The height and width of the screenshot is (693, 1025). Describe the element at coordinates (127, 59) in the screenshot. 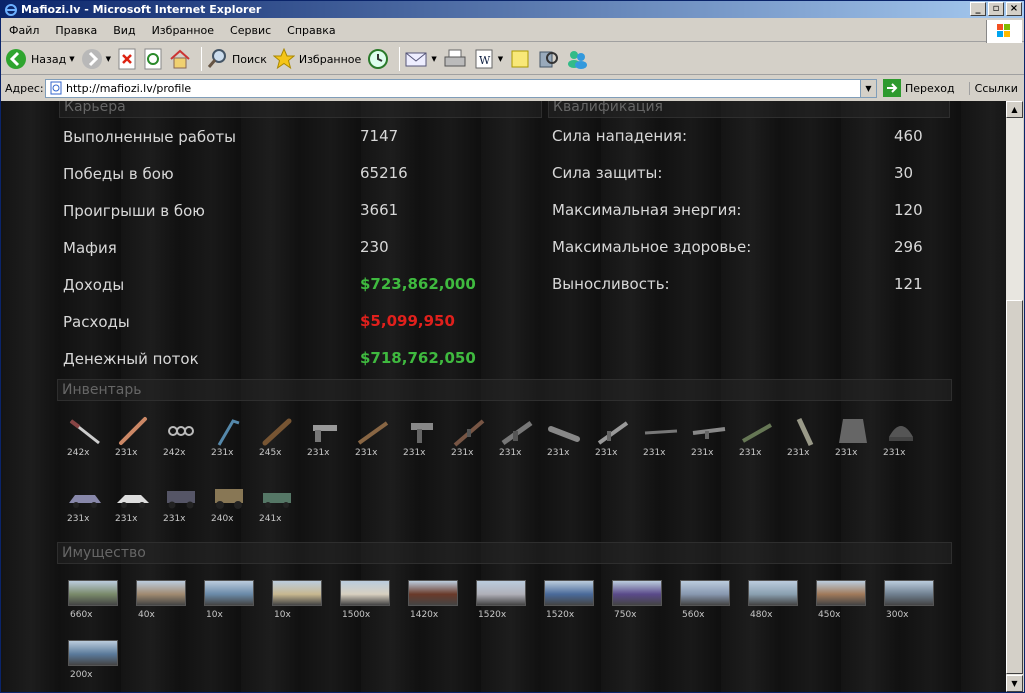

I see `stop-button` at that location.